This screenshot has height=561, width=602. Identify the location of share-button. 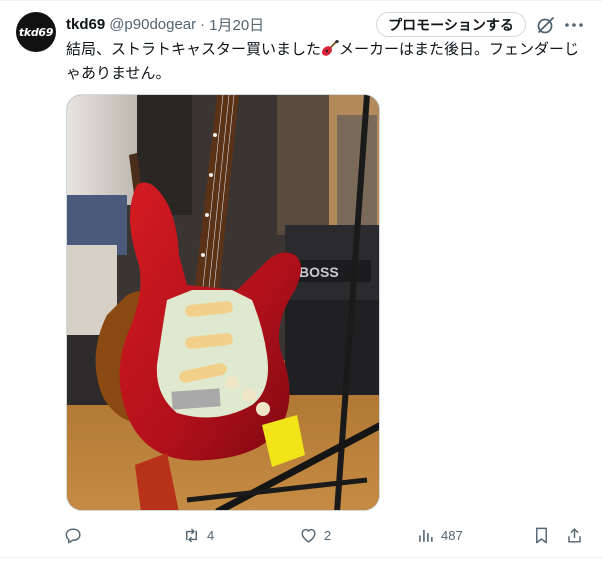
(574, 535).